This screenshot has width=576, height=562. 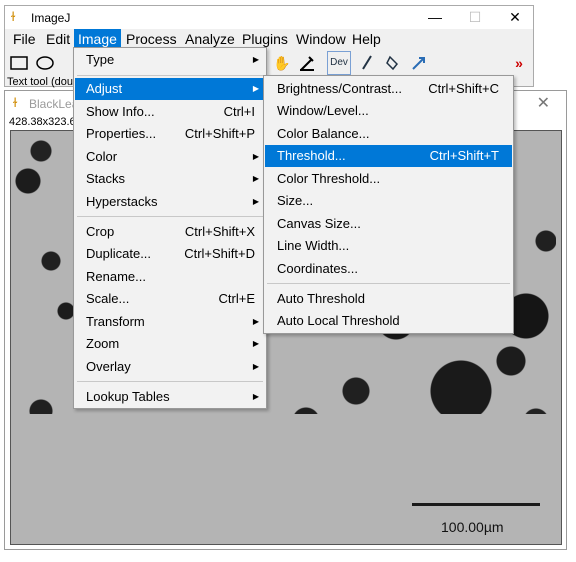 I want to click on image-window-title: BlackLea, so click(x=54, y=104).